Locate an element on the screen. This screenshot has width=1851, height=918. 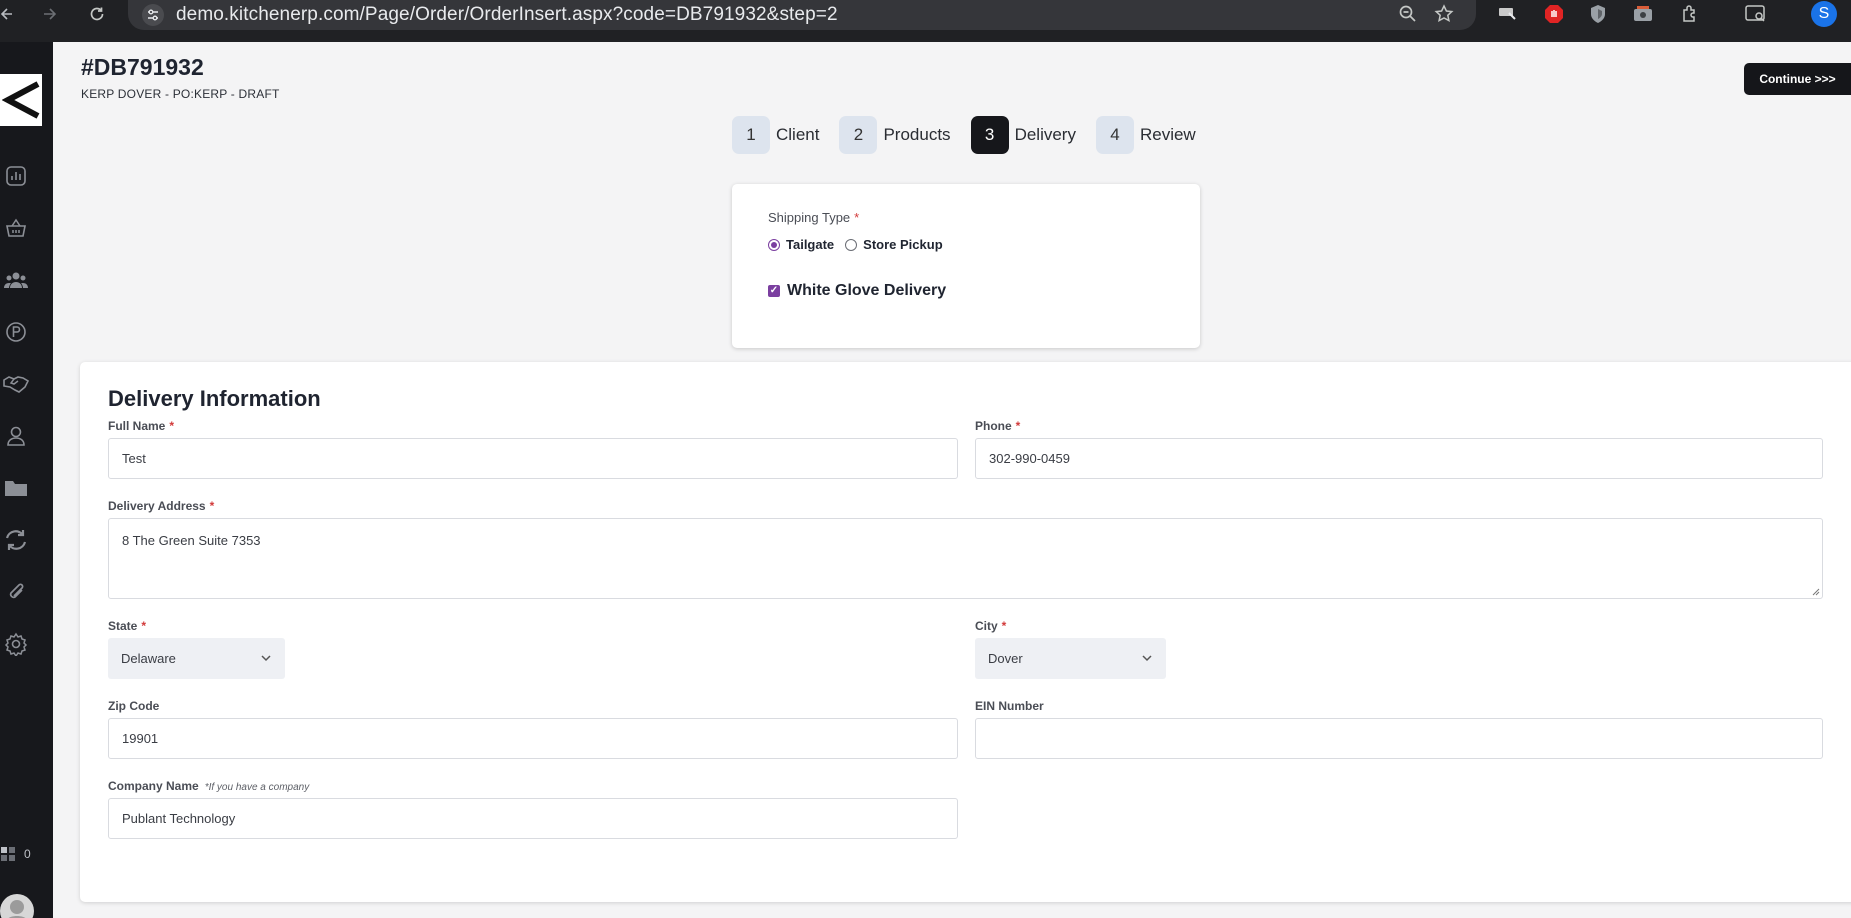
tailgate-radio is located at coordinates (774, 244).